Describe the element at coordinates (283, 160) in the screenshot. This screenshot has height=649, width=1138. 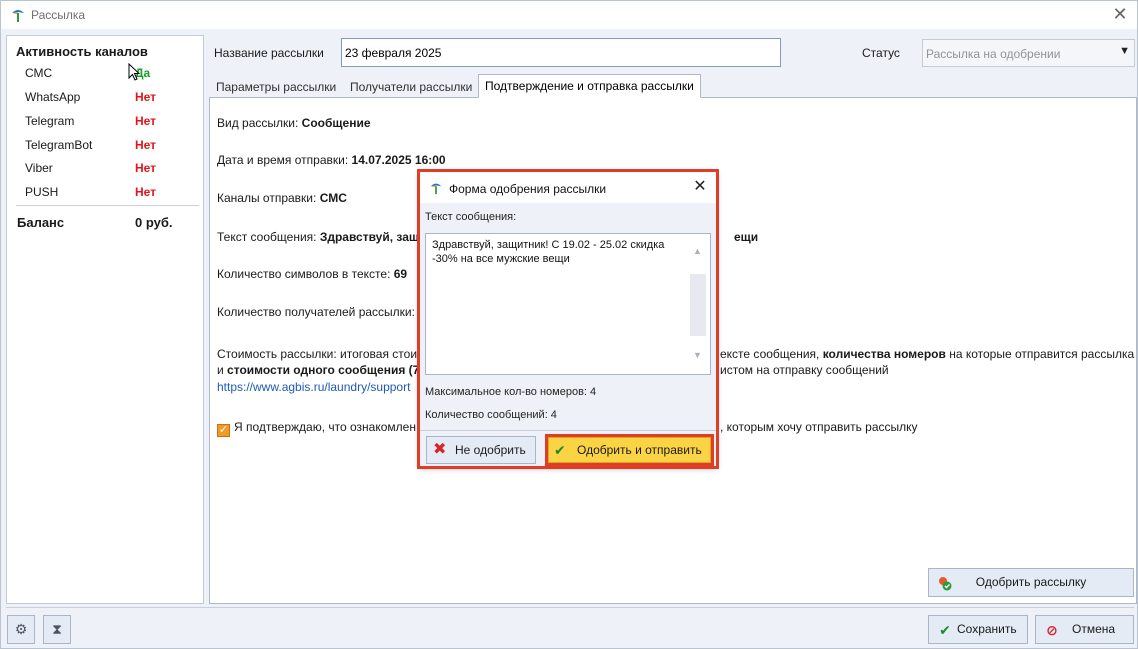
I see `send-datetime-label: Дата и время отправки:` at that location.